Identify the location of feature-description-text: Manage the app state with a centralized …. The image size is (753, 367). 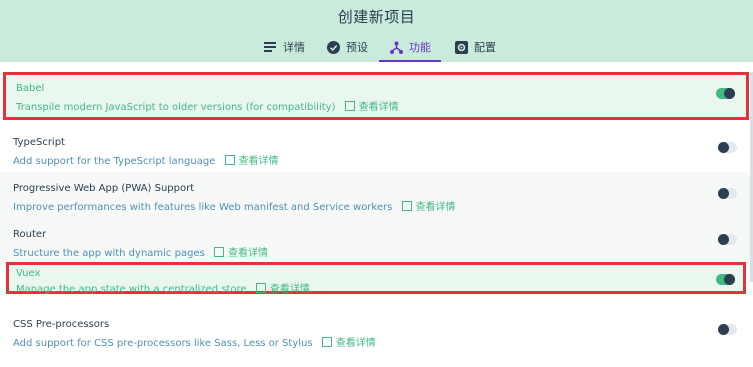
(131, 289).